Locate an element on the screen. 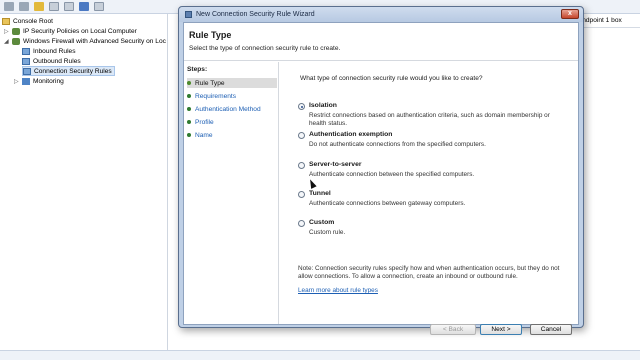 The image size is (640, 360). step-authentication-method: Authentication Method is located at coordinates (232, 109).